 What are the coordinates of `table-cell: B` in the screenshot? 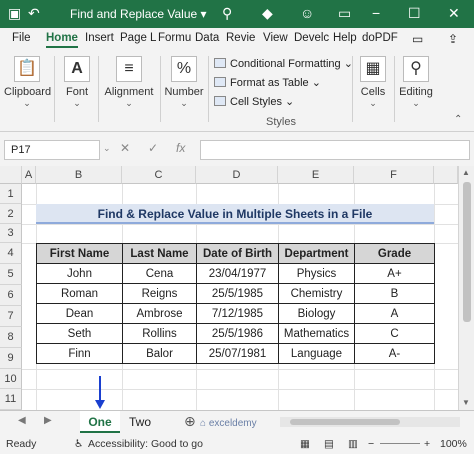 It's located at (394, 293).